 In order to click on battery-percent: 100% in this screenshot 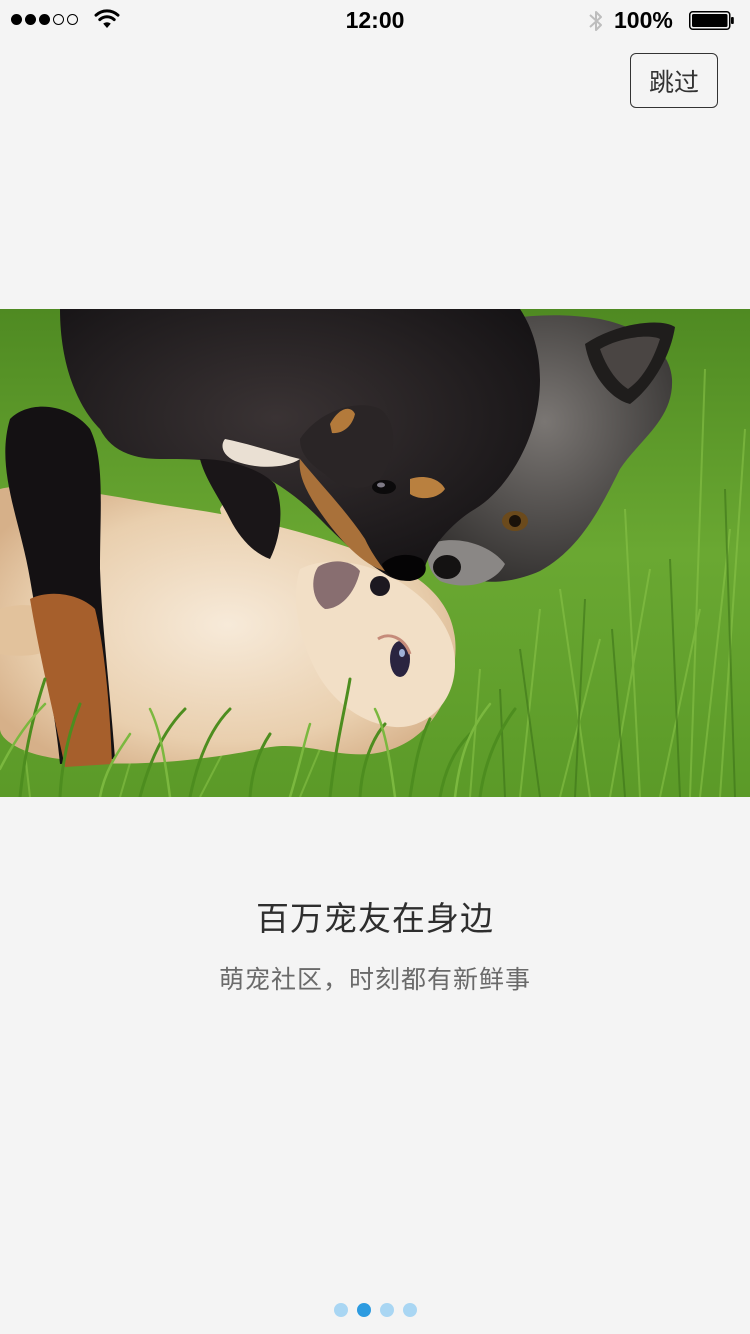, I will do `click(643, 20)`.